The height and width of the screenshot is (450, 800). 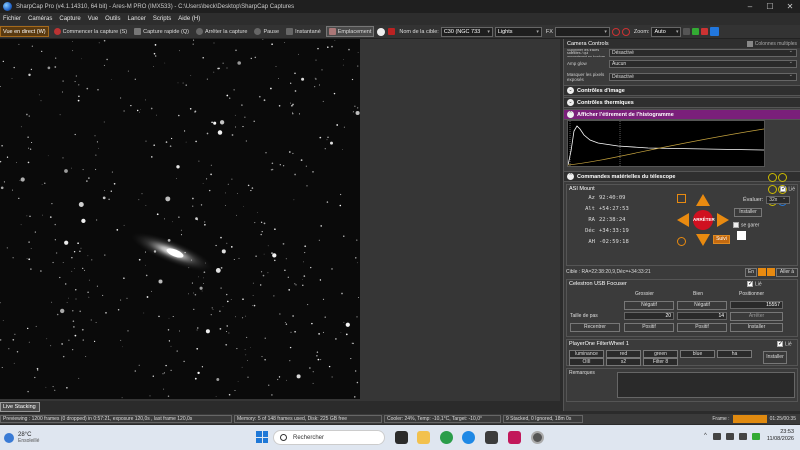 I want to click on filterwheel-install-button: Installer, so click(x=775, y=357).